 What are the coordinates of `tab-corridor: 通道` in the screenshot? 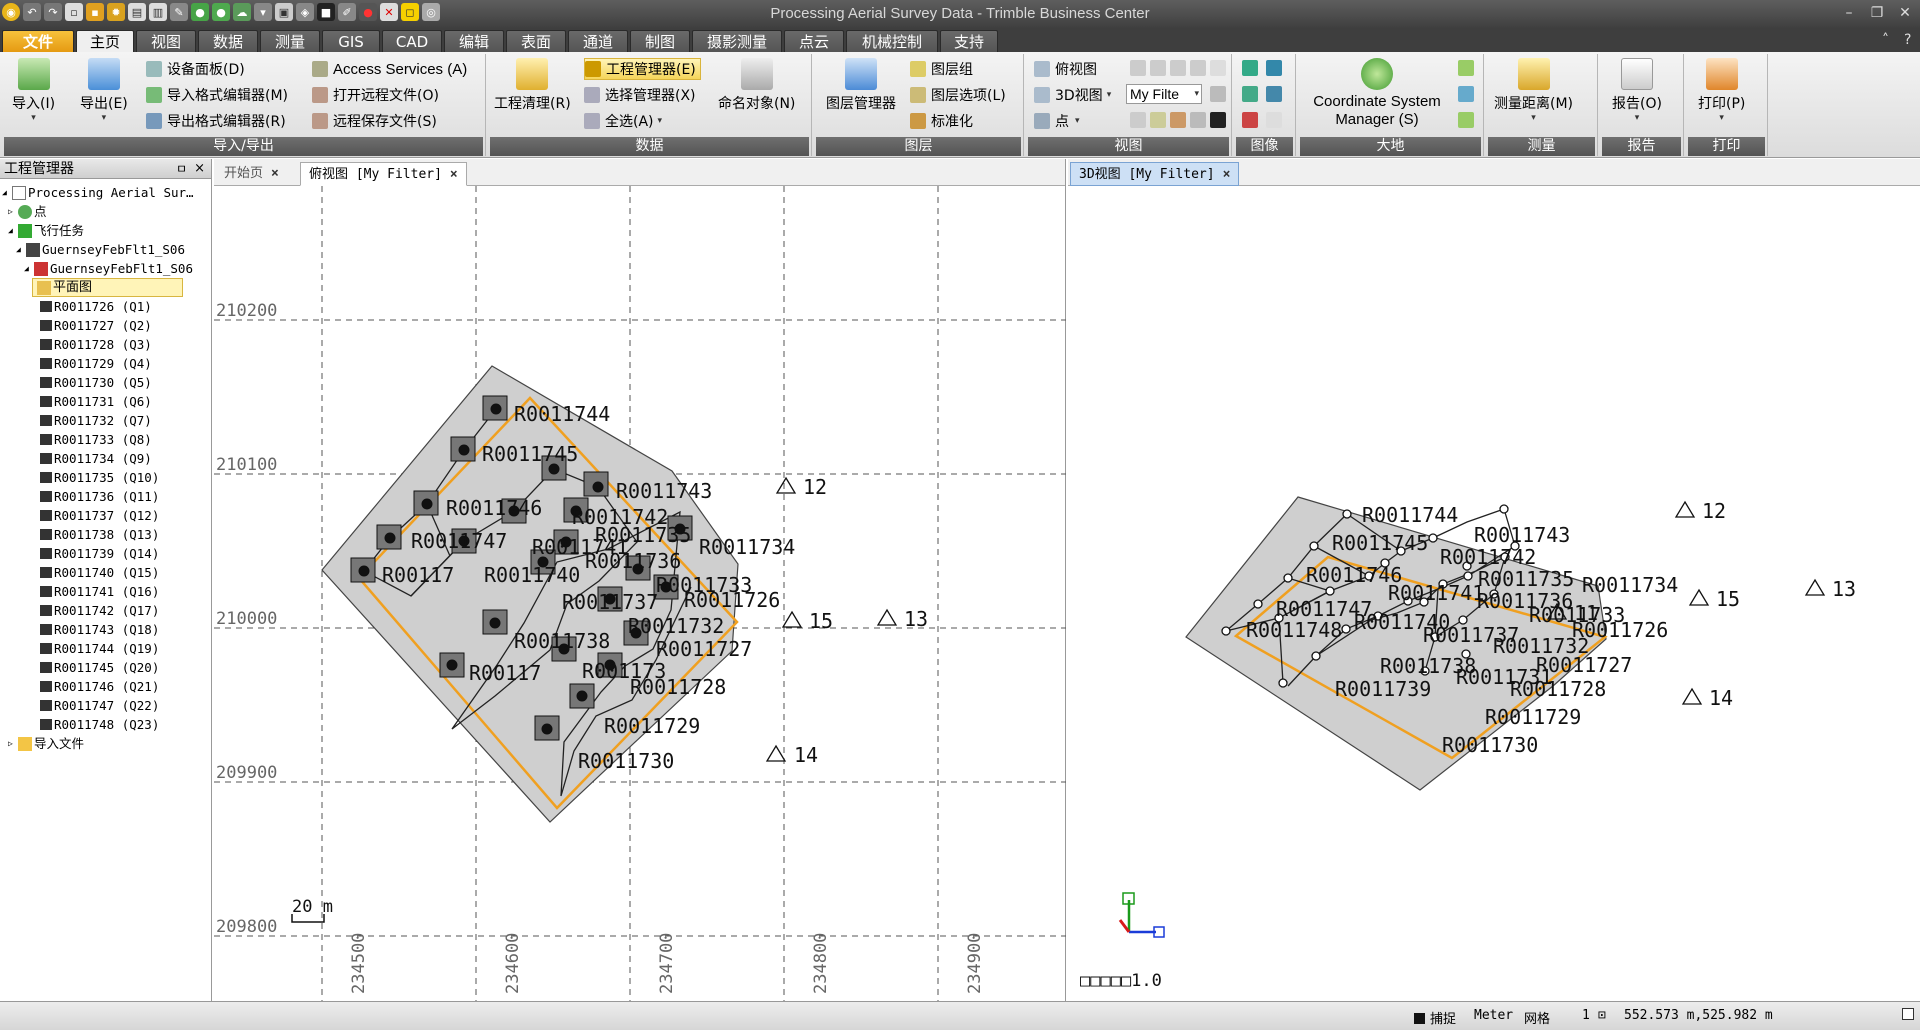 It's located at (598, 41).